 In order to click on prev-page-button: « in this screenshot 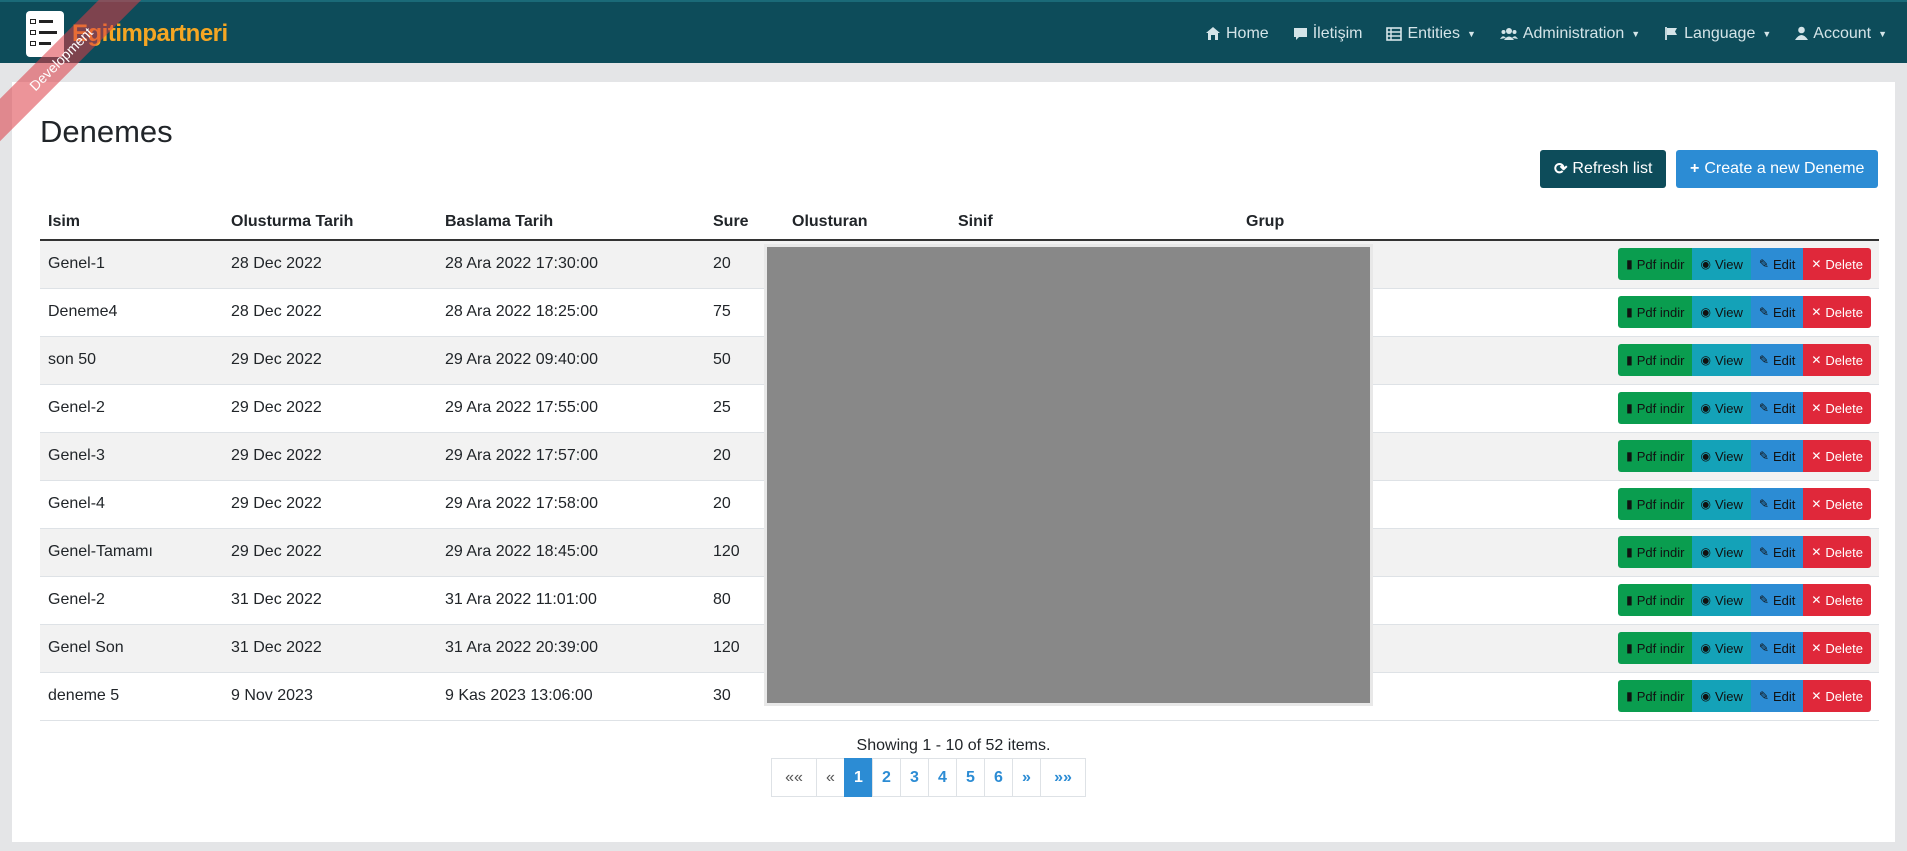, I will do `click(830, 777)`.